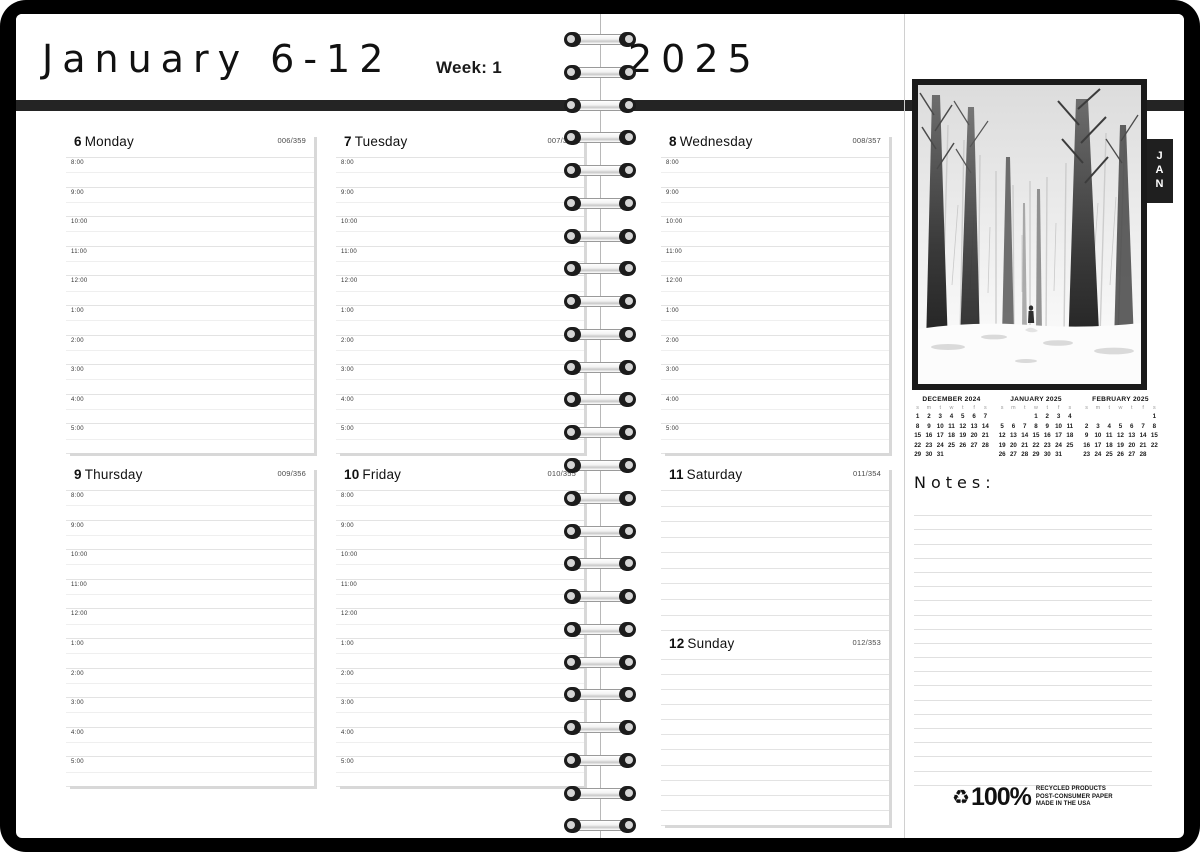  What do you see at coordinates (985, 446) in the screenshot?
I see `mini-calendar-day: 28` at bounding box center [985, 446].